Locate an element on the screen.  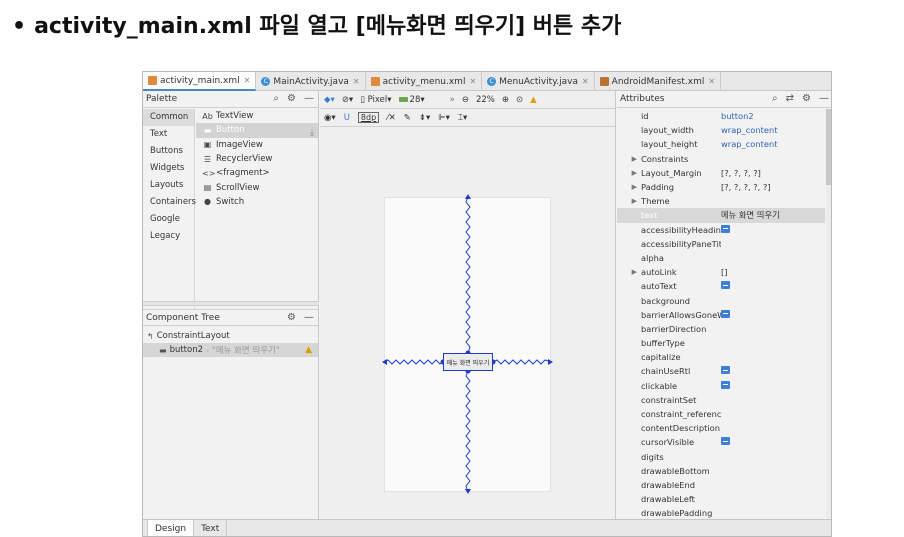
download-icon: ⤓ is located at coordinates (312, 133).